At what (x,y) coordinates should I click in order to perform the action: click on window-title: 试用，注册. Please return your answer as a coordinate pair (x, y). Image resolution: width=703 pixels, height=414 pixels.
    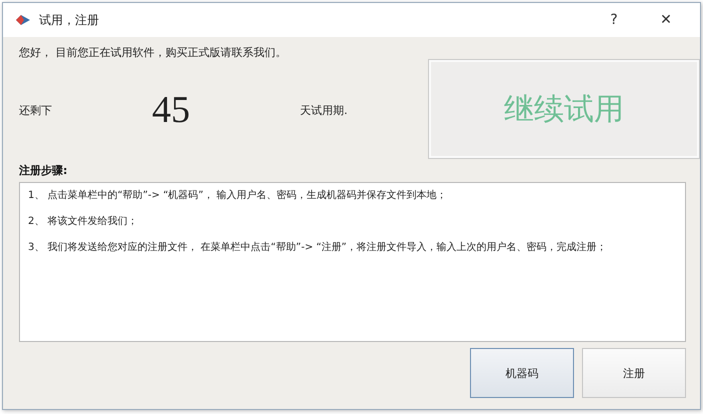
    Looking at the image, I should click on (69, 20).